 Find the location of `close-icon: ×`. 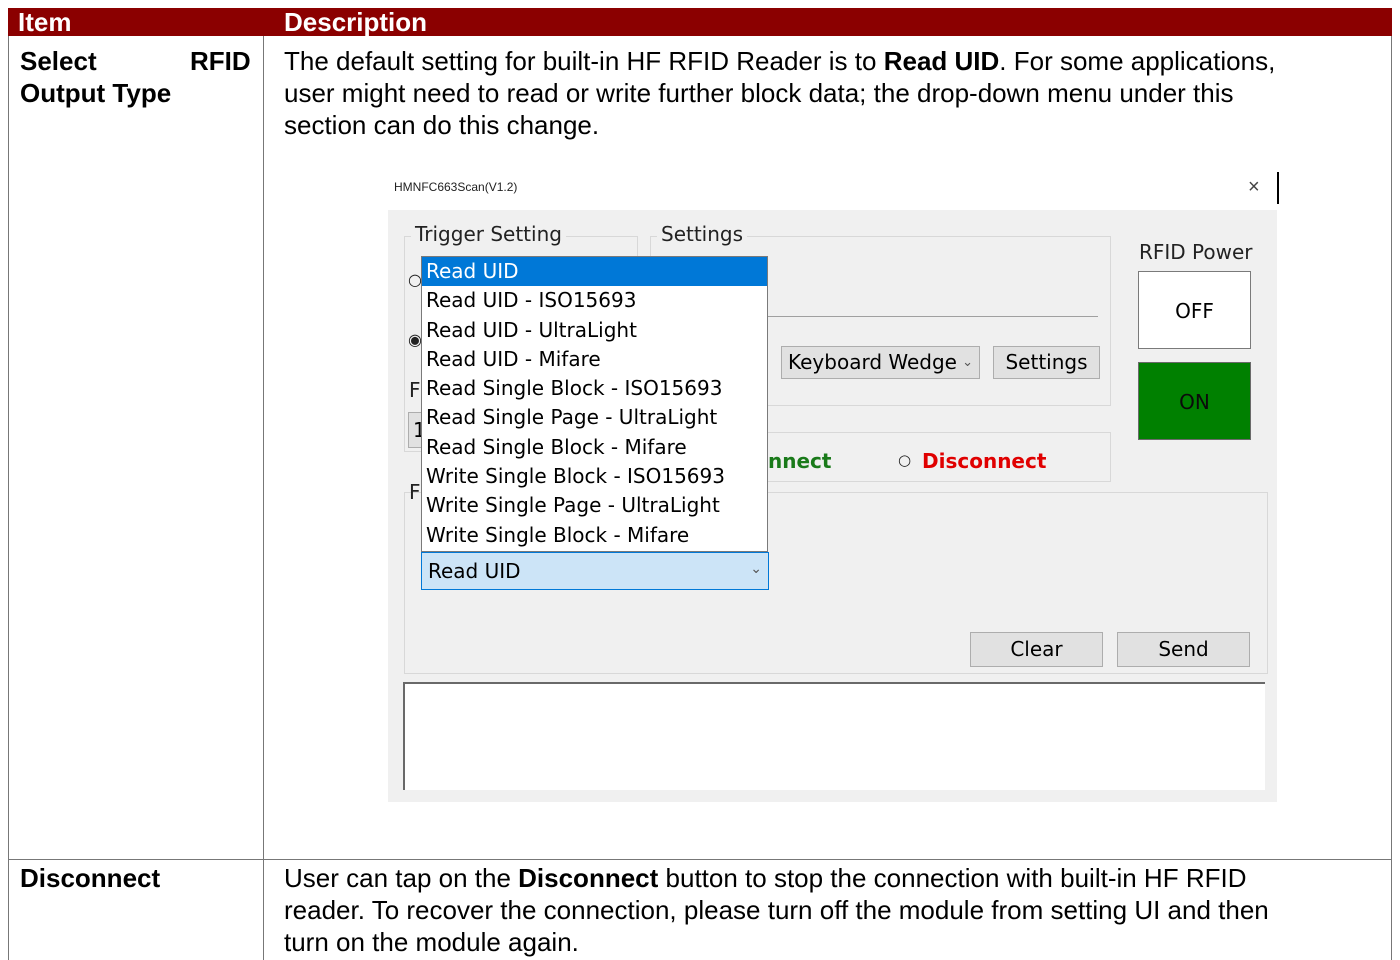

close-icon: × is located at coordinates (1254, 187).